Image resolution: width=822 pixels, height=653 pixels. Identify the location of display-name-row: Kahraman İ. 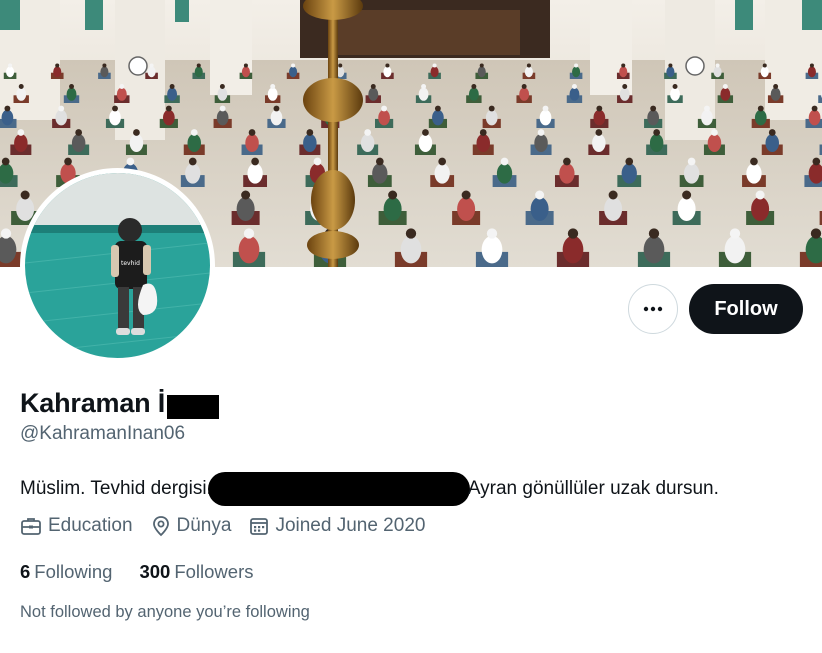
(120, 403).